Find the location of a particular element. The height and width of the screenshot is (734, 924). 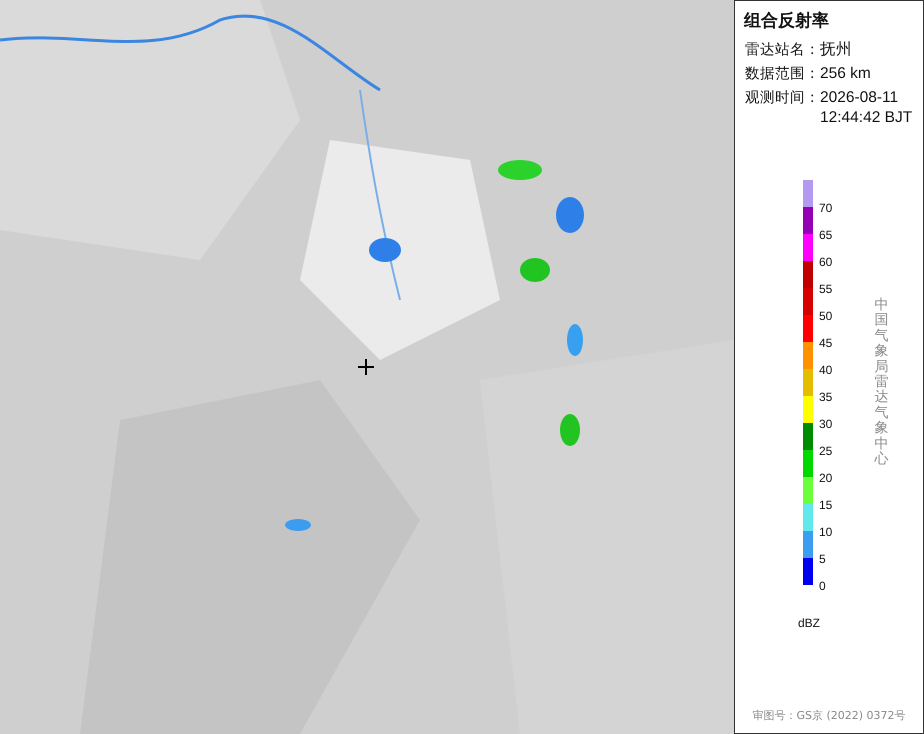

legend-label: 5 is located at coordinates (822, 559).